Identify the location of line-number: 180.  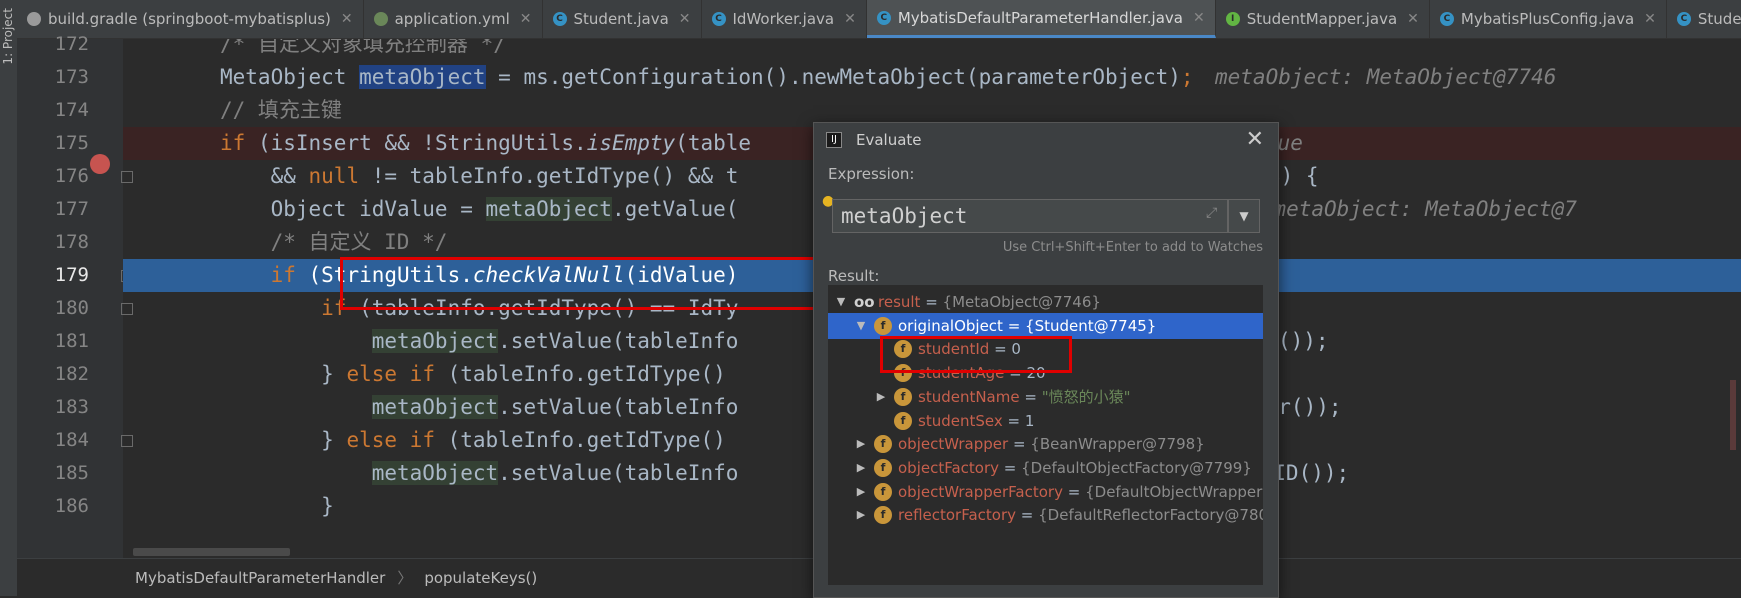
(61, 308).